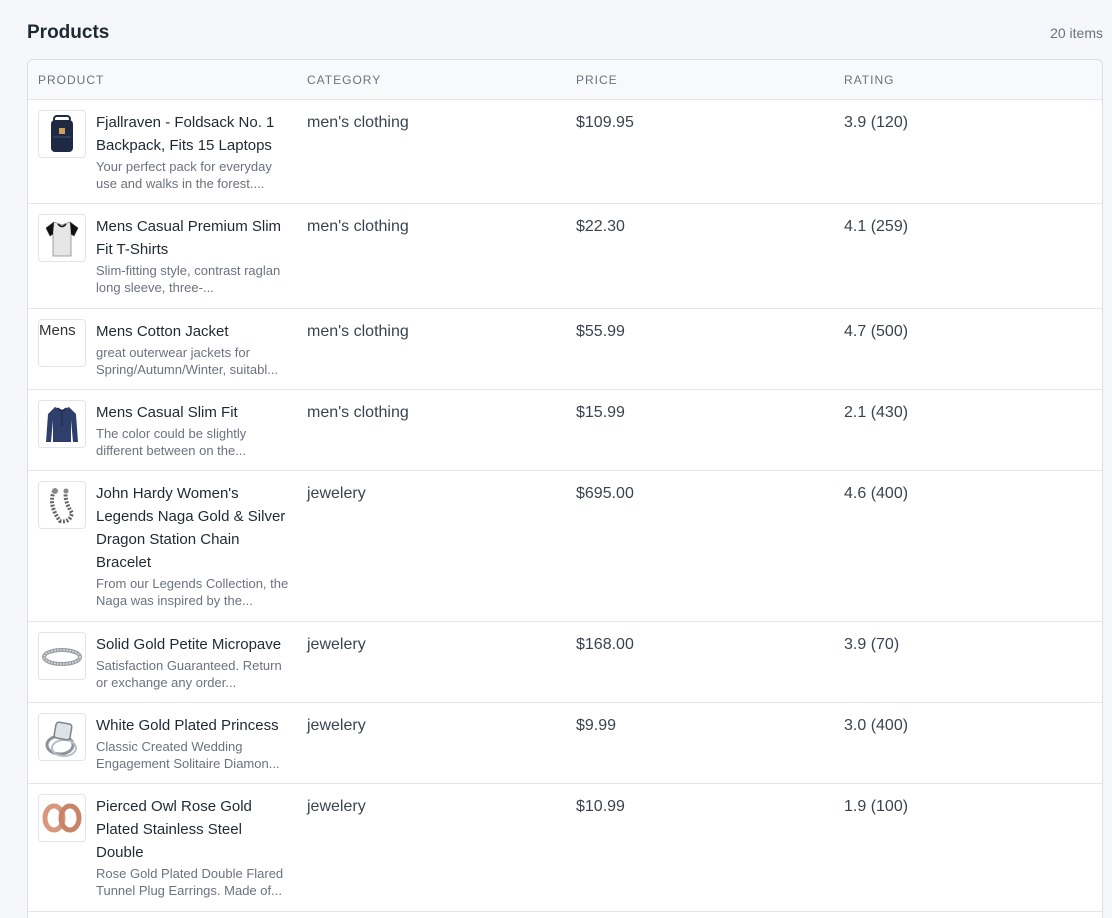 The height and width of the screenshot is (918, 1112). Describe the element at coordinates (62, 343) in the screenshot. I see `broken-image: Mens` at that location.